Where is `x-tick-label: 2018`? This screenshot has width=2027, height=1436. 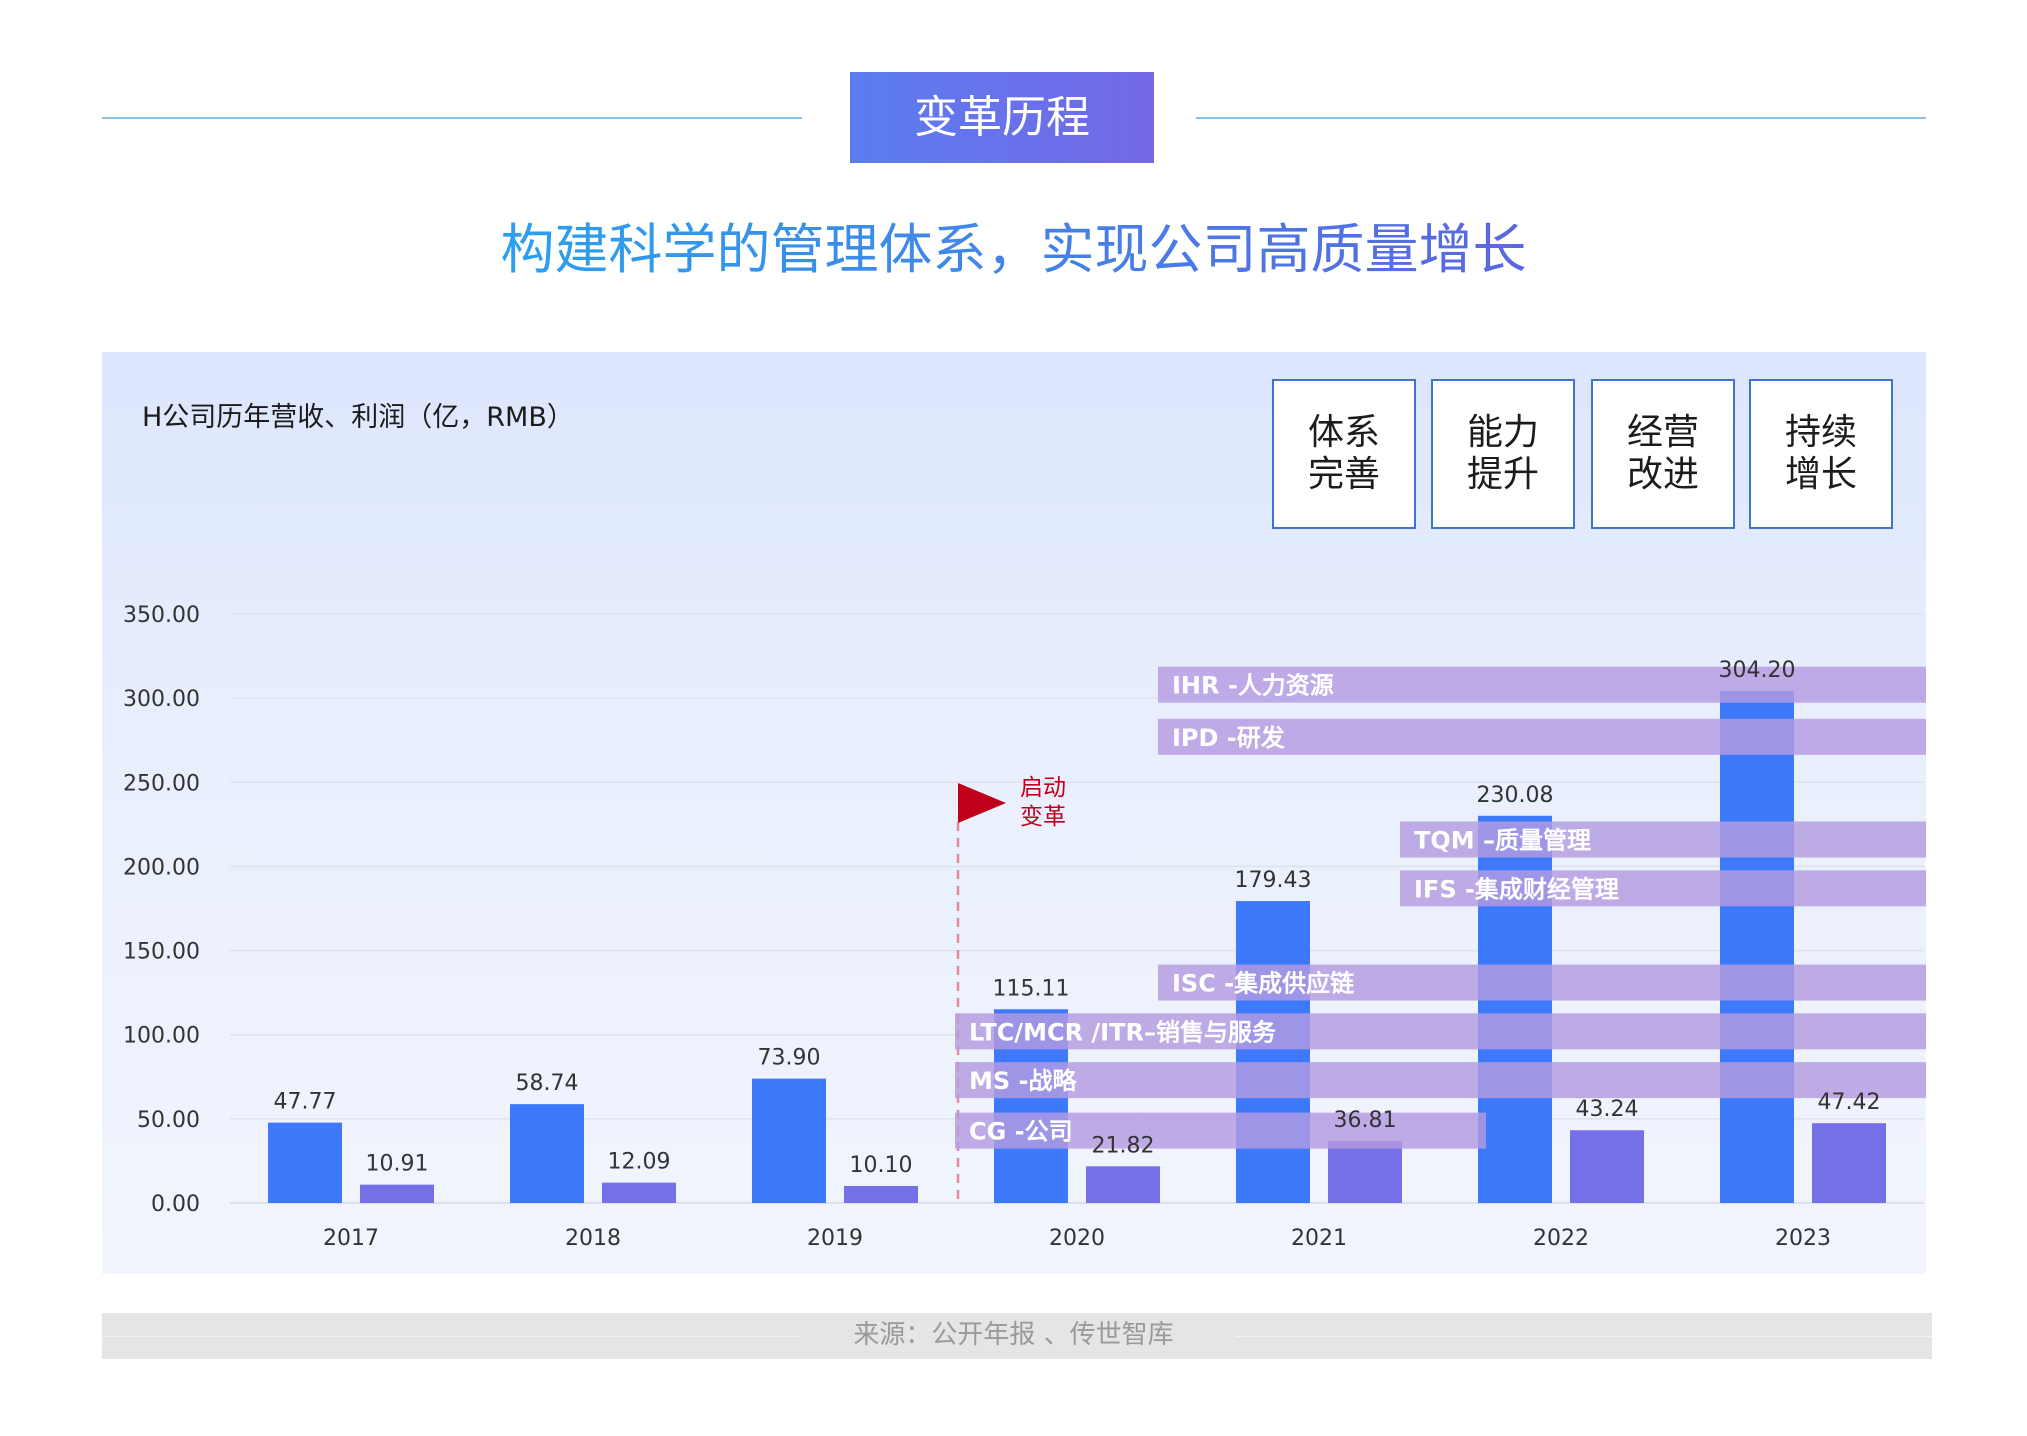
x-tick-label: 2018 is located at coordinates (593, 1238).